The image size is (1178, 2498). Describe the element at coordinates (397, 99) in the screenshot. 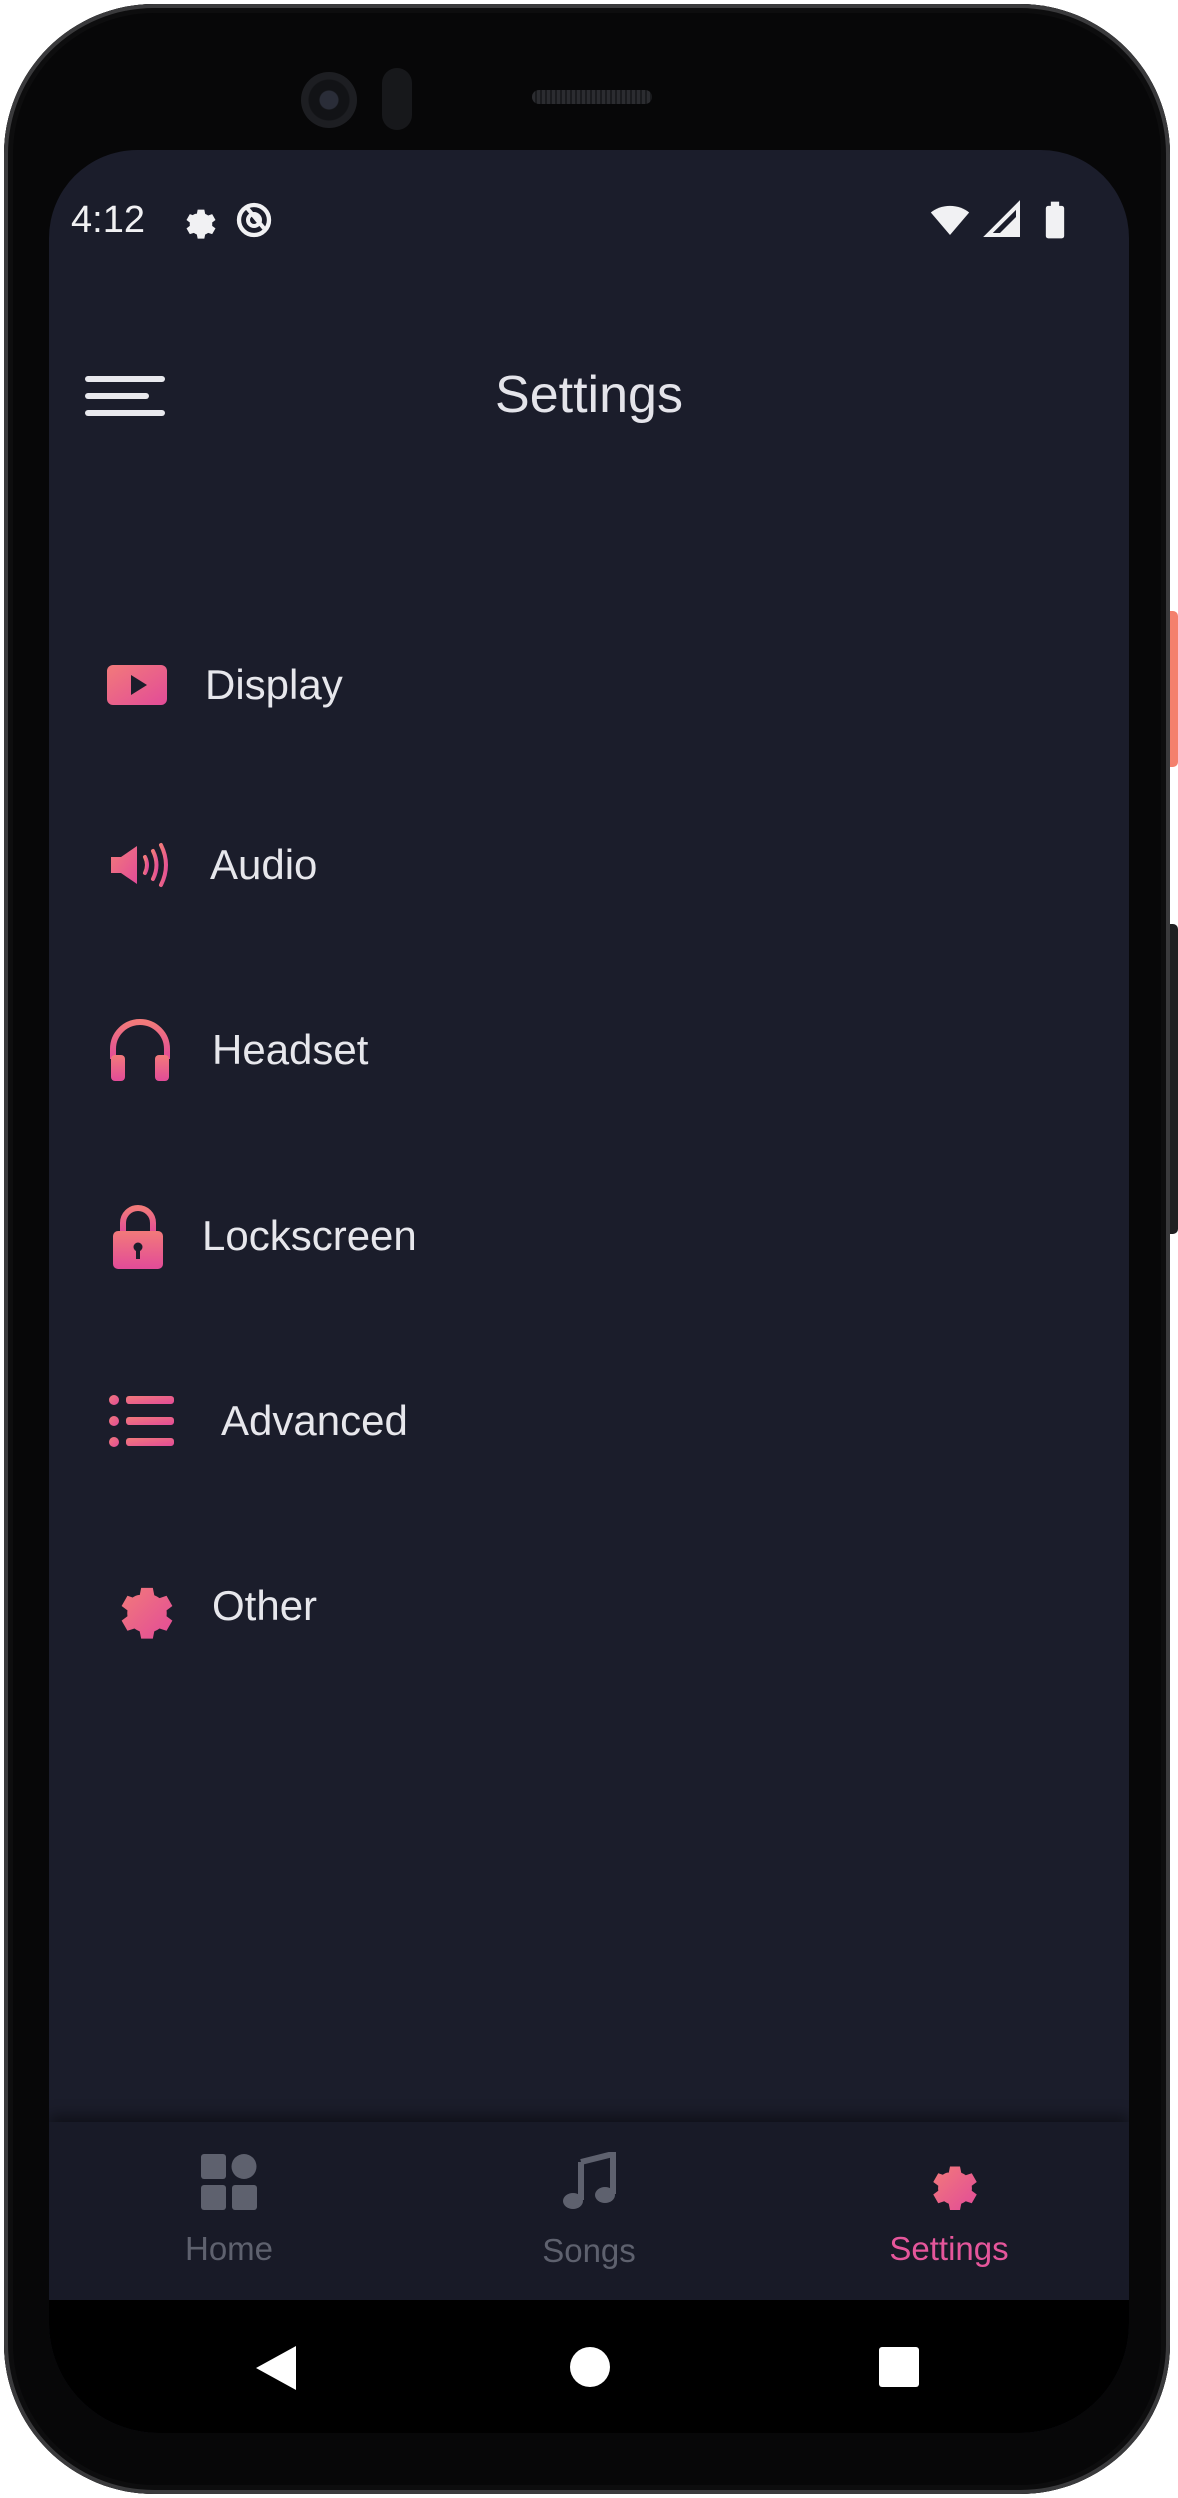

I see `proximity-sensor` at that location.